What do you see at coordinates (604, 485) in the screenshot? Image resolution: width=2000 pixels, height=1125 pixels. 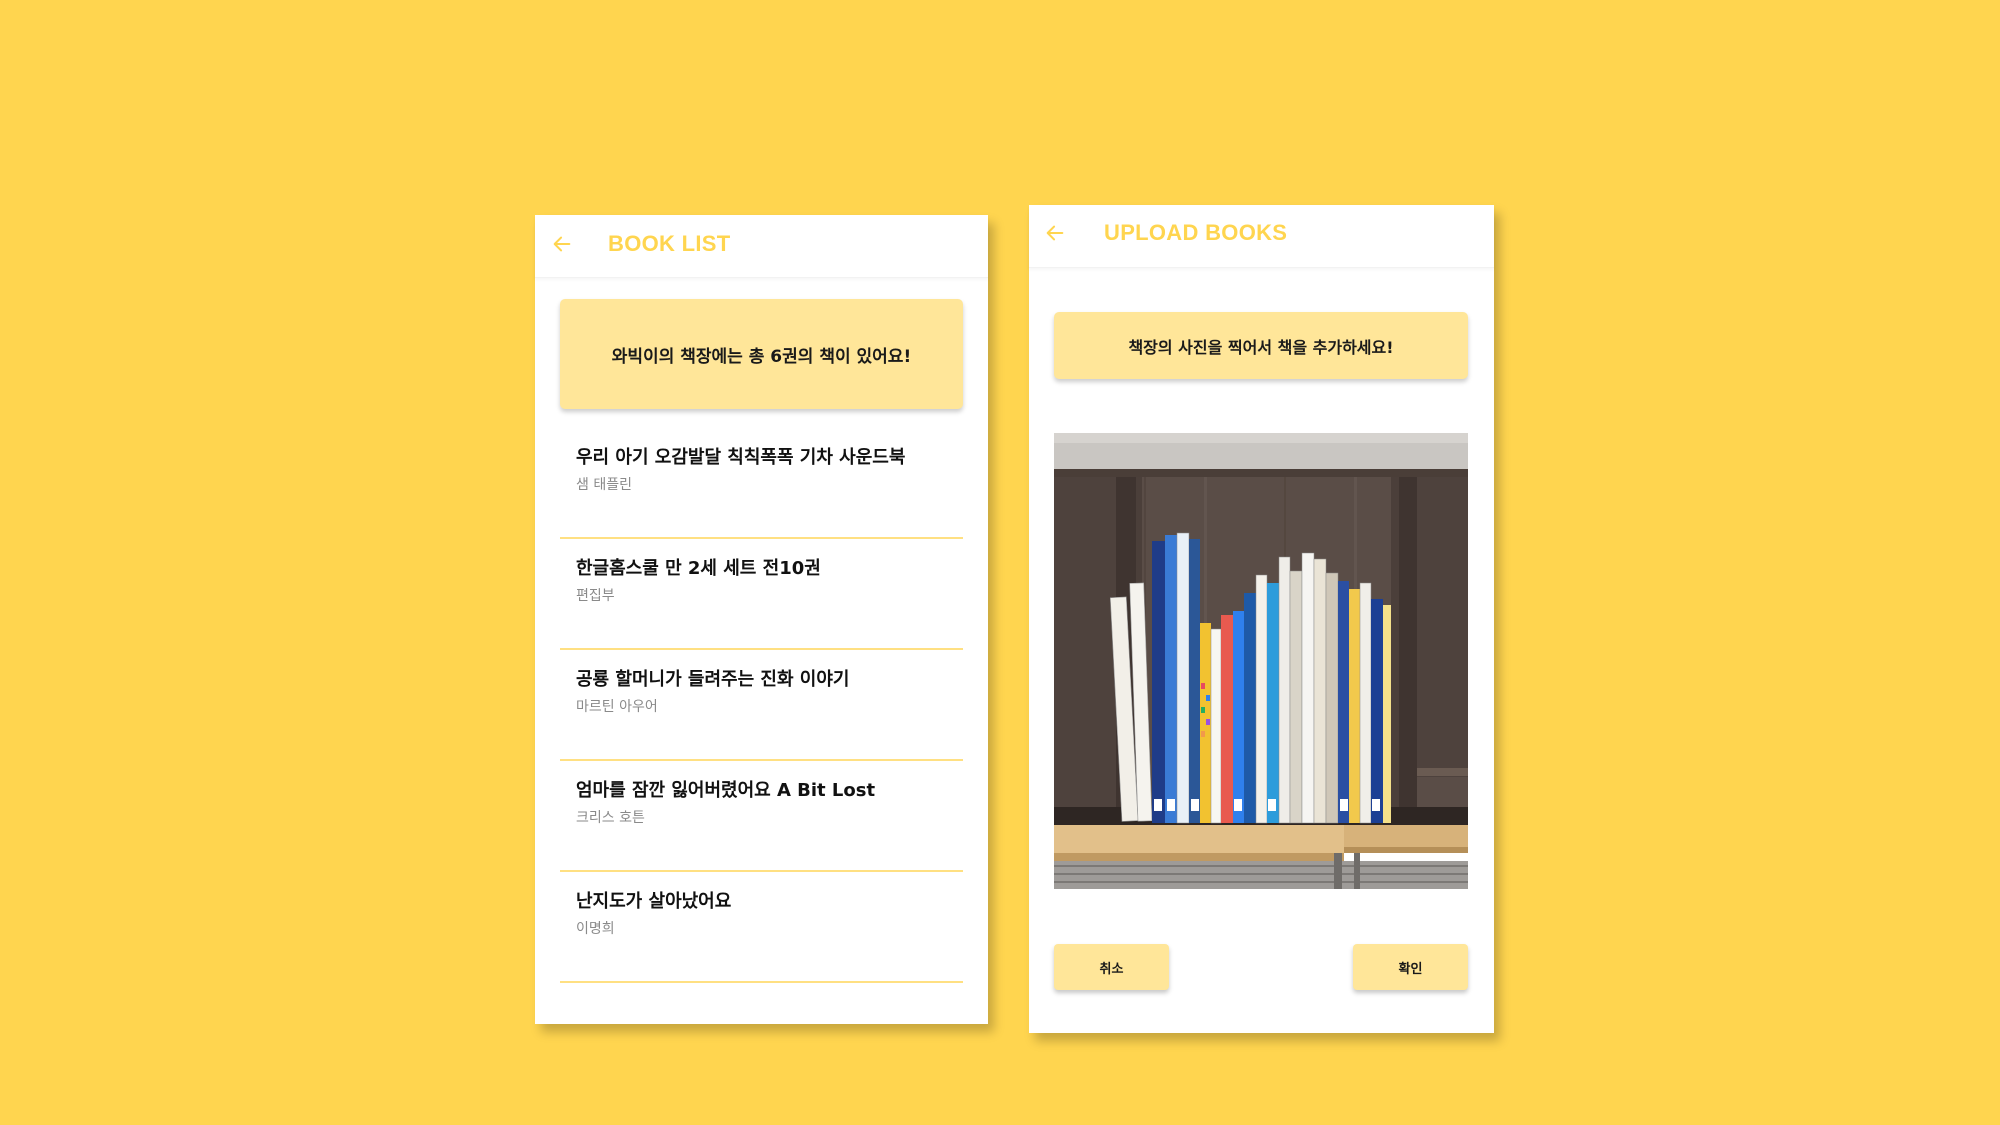 I see `book-author: 샘 태플린` at bounding box center [604, 485].